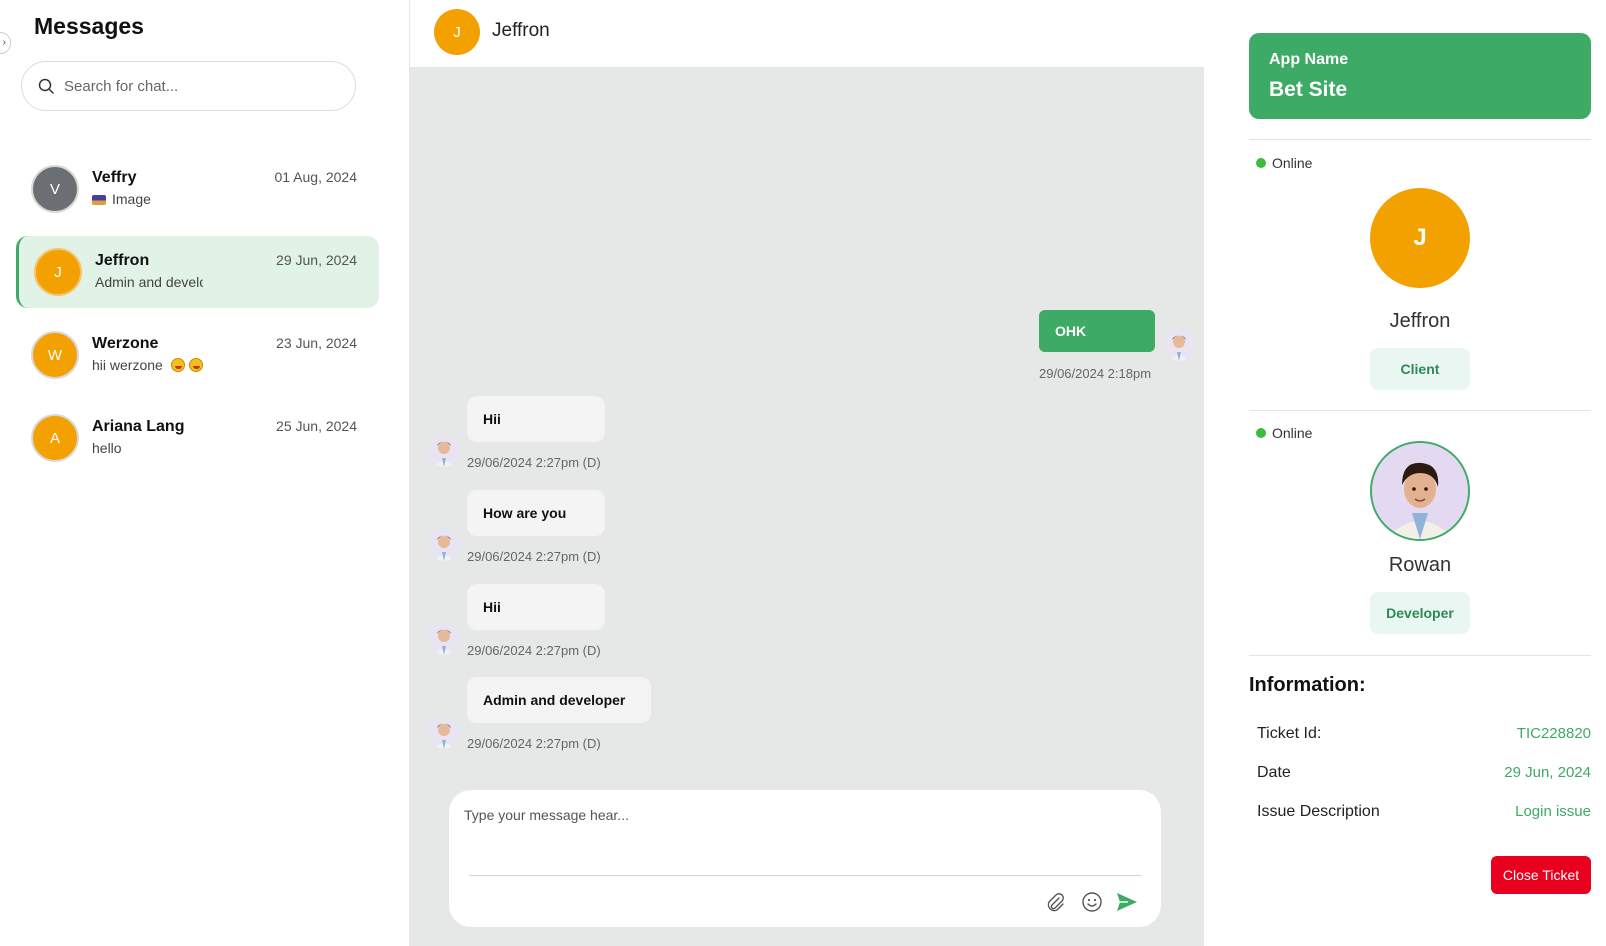  Describe the element at coordinates (107, 448) in the screenshot. I see `chat-preview: hello` at that location.